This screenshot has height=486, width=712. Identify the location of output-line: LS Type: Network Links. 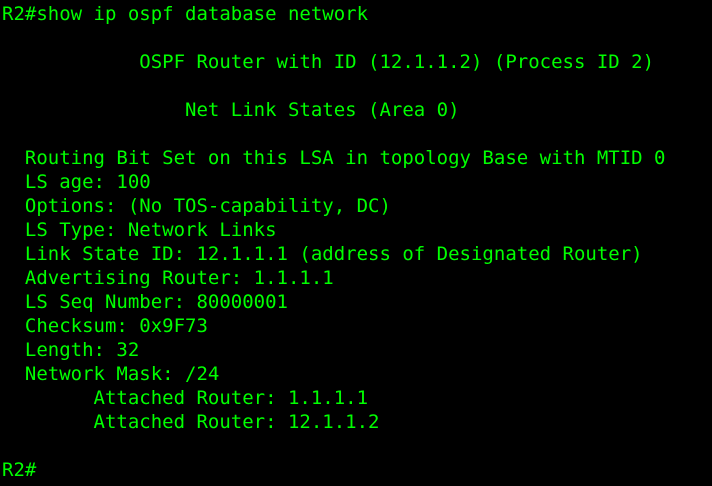
(139, 230).